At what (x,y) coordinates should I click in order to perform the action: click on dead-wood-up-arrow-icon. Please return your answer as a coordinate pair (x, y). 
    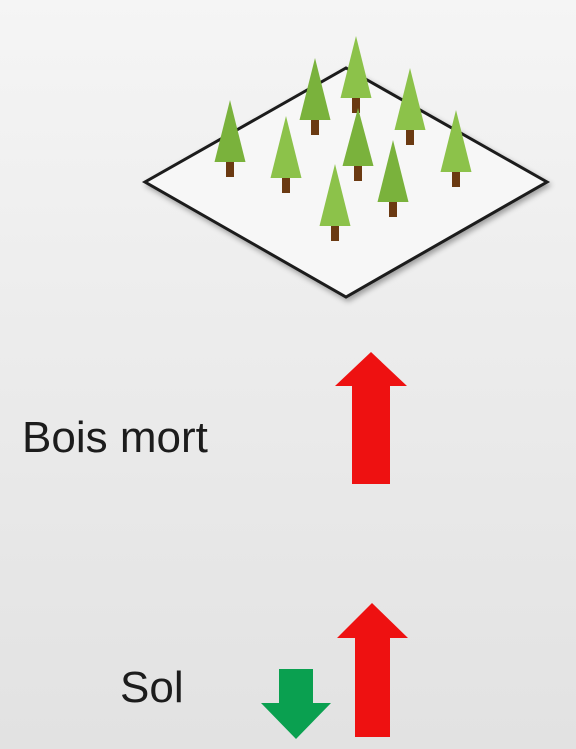
    Looking at the image, I should click on (371, 418).